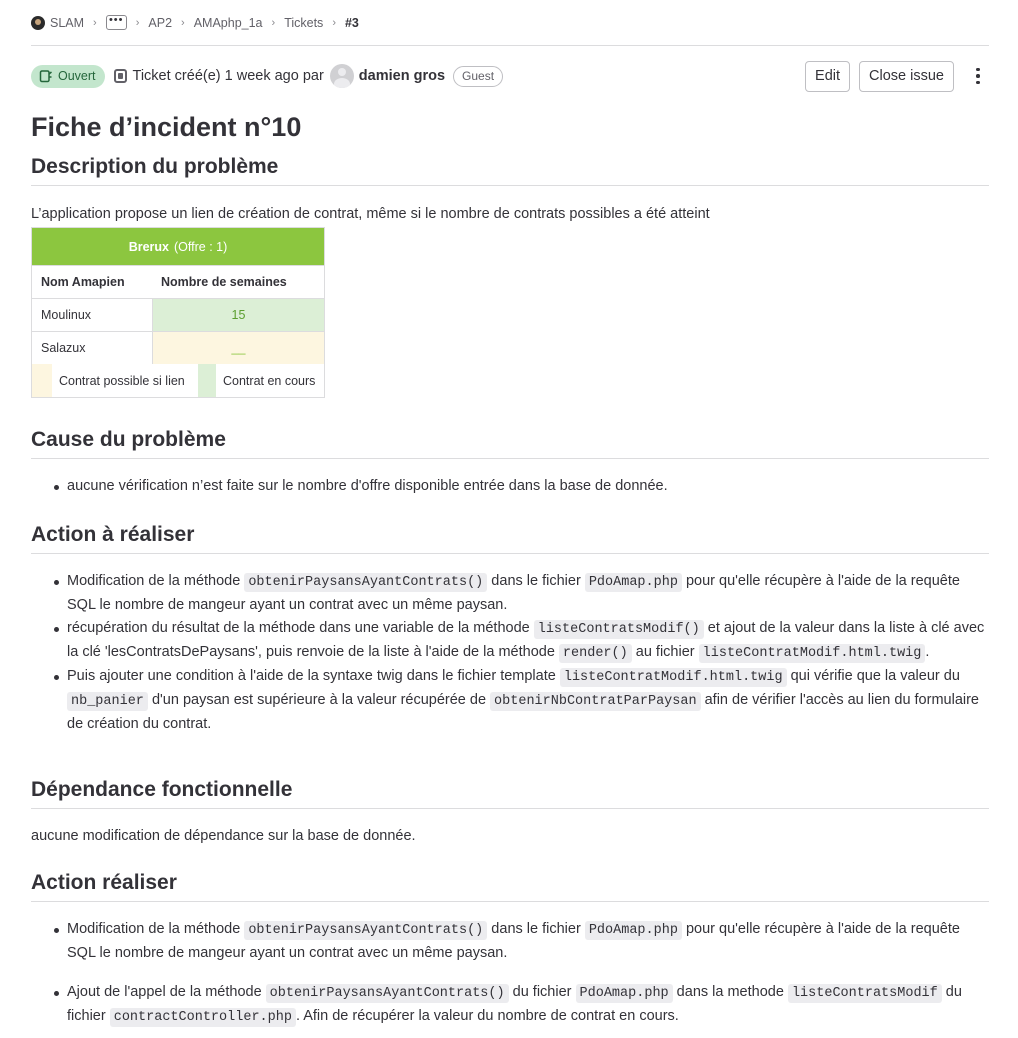 Image resolution: width=1018 pixels, height=1038 pixels. I want to click on status-badge: Ouvert, so click(68, 76).